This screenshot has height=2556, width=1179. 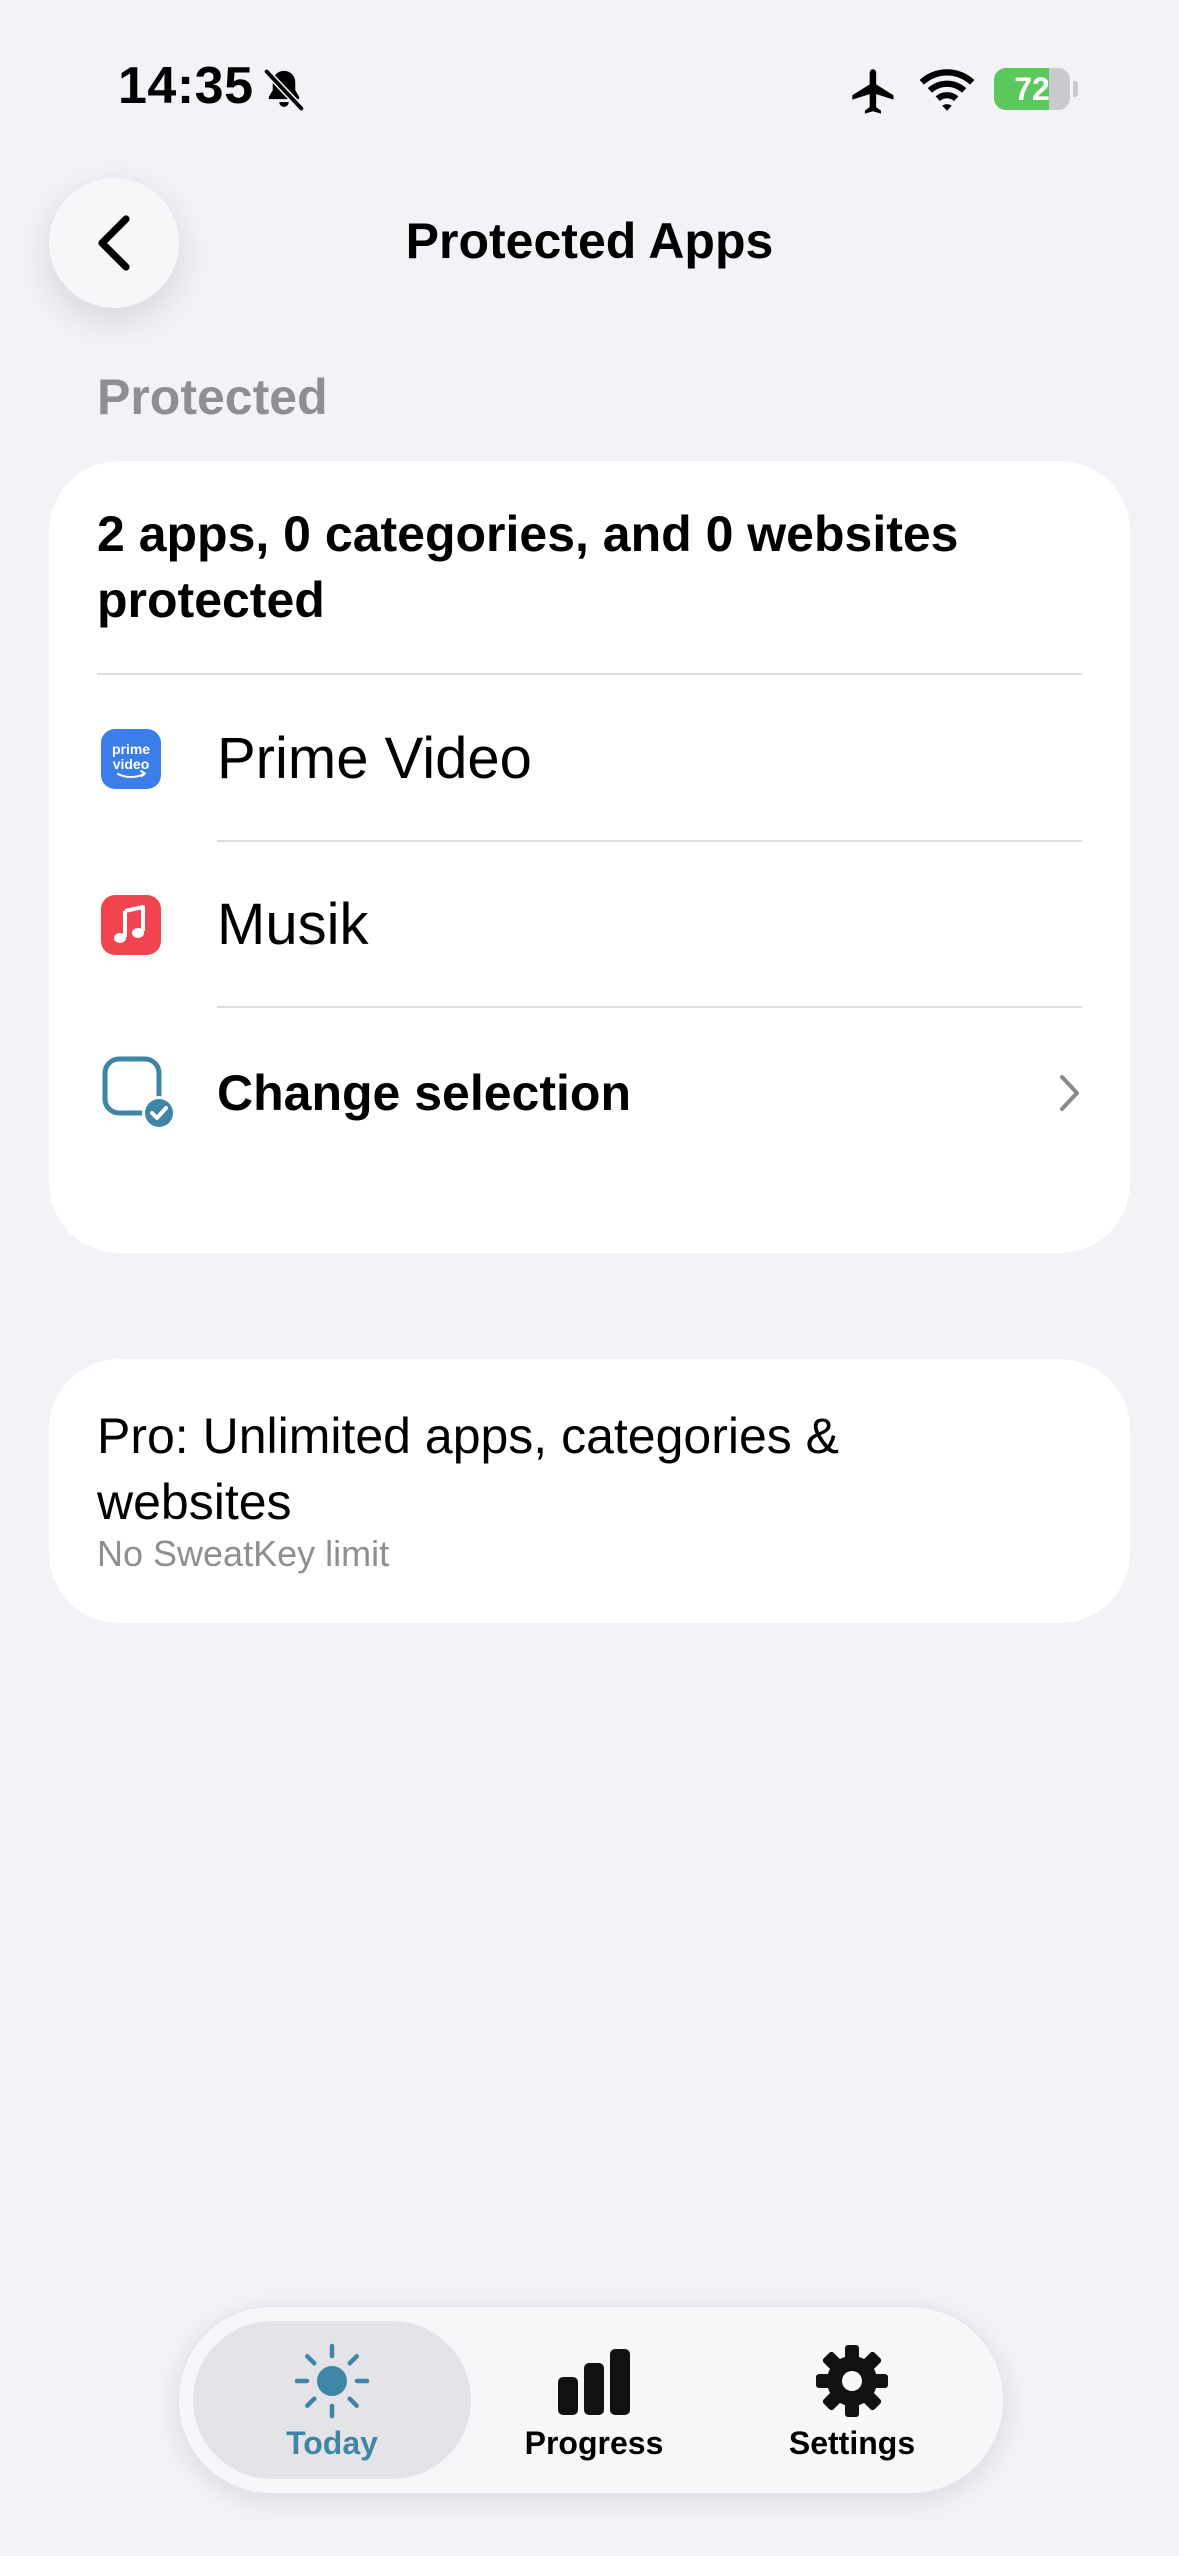 I want to click on section-title: Protected, so click(x=212, y=397).